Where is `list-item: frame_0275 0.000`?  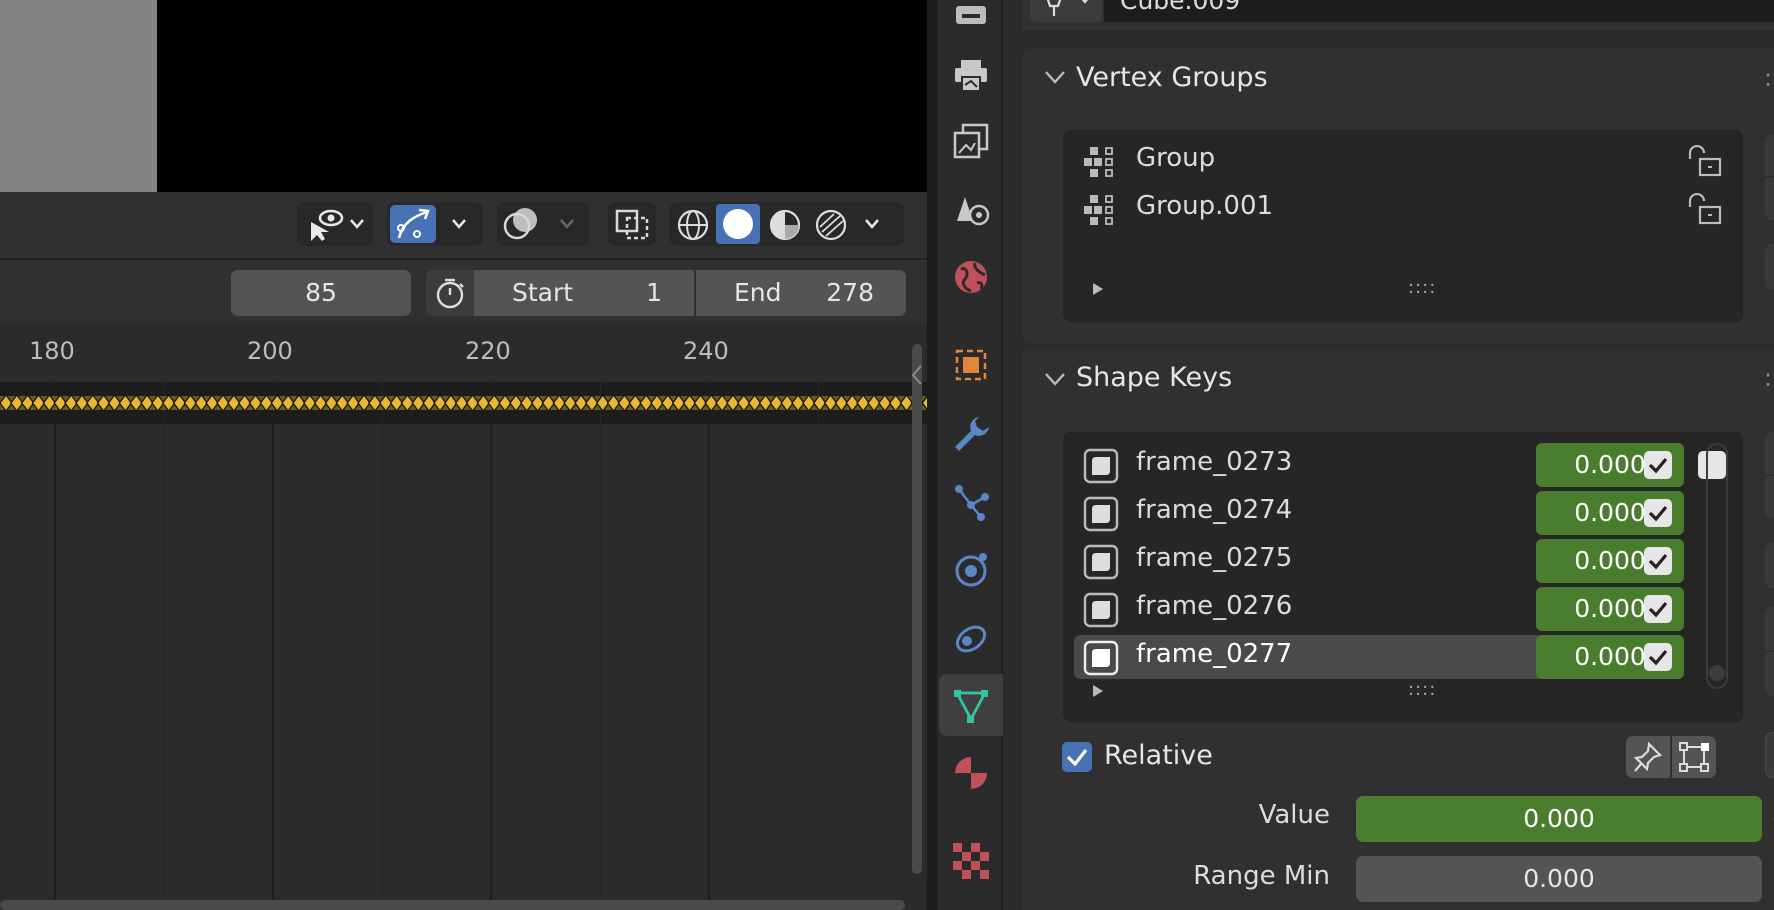
list-item: frame_0275 0.000 is located at coordinates (1379, 561).